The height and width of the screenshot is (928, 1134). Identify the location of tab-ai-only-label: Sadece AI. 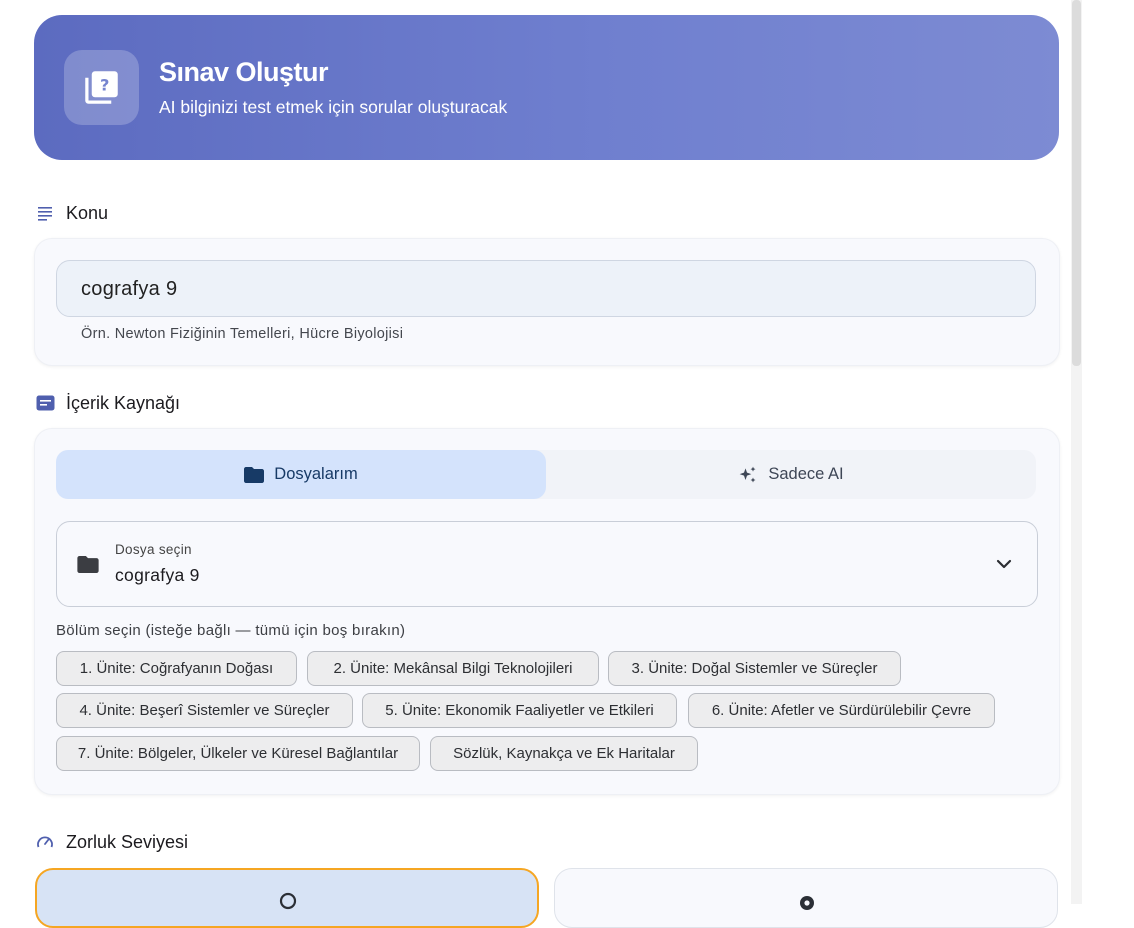
(806, 474).